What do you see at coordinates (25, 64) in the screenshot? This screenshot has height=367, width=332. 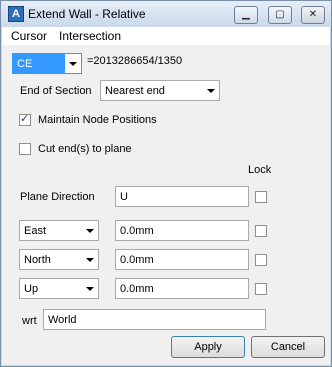 I see `element-type-value: CE` at bounding box center [25, 64].